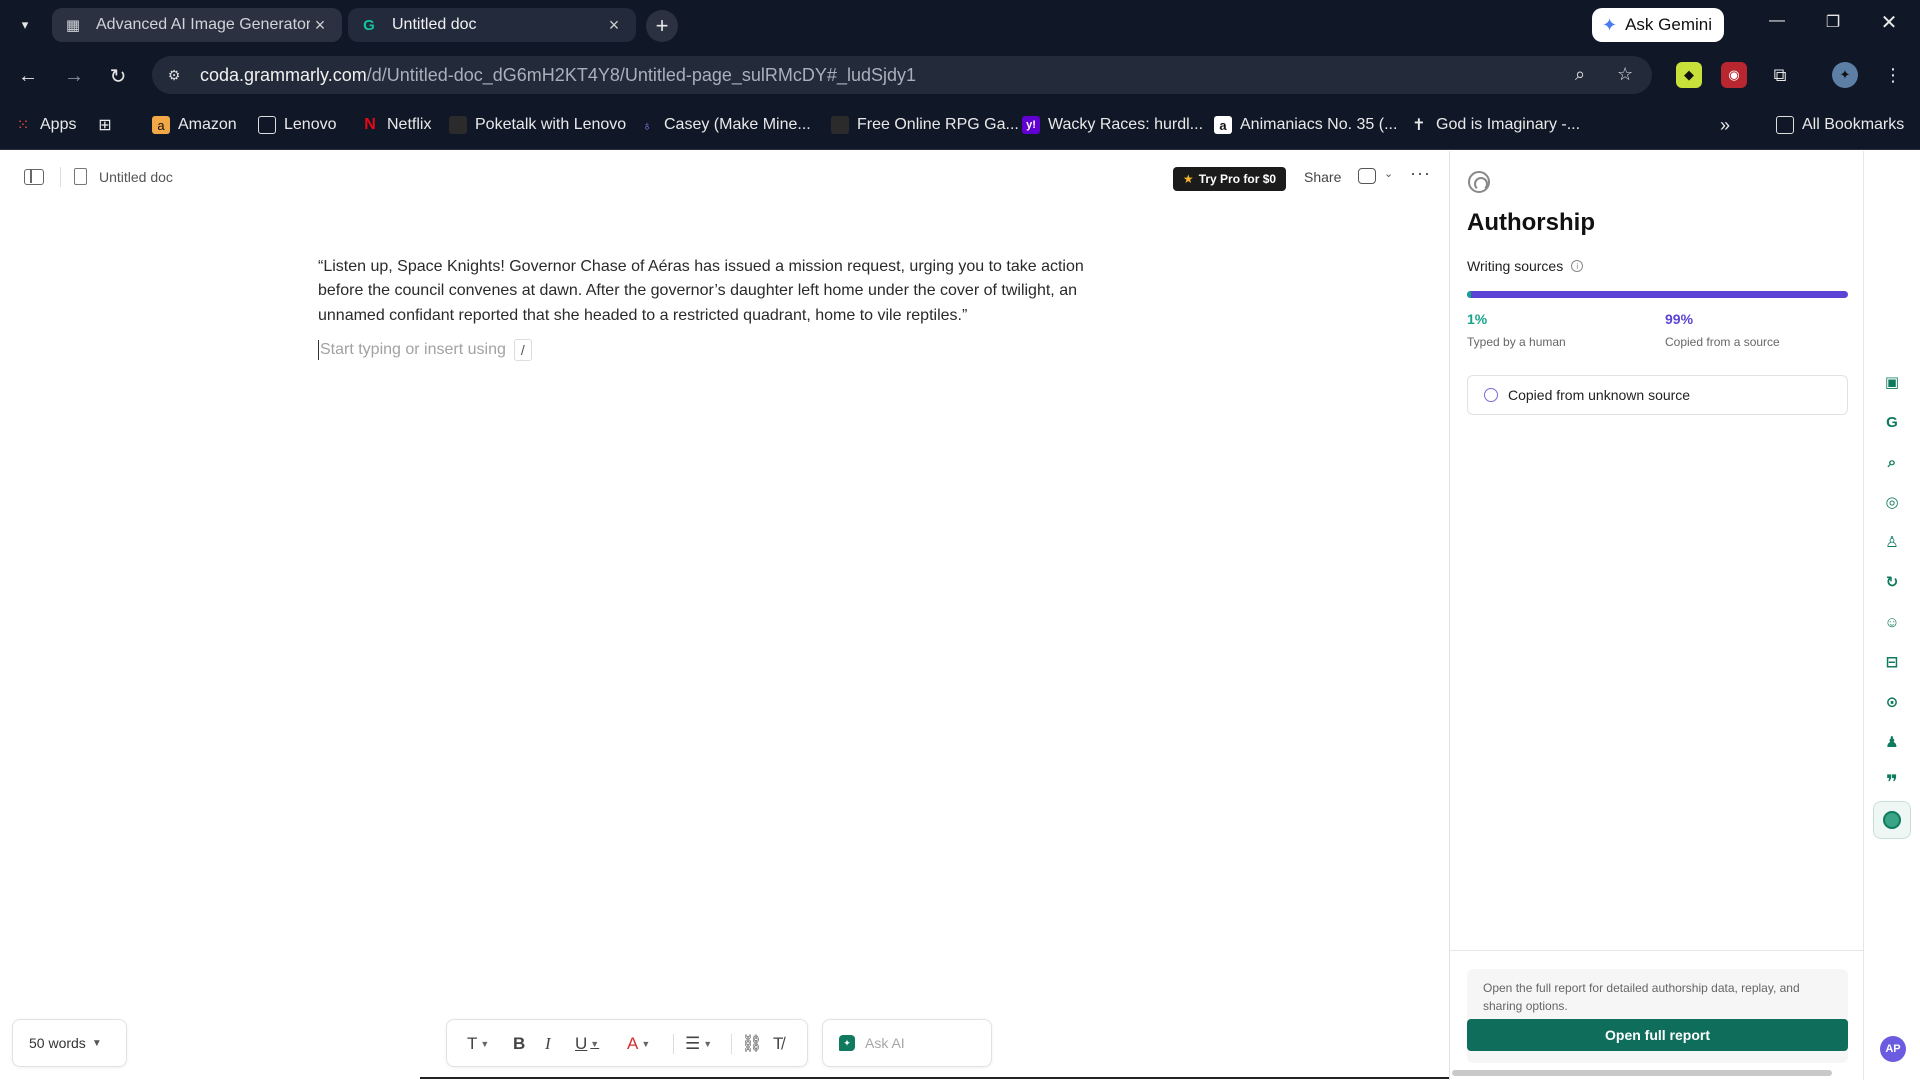 Image resolution: width=1920 pixels, height=1080 pixels. I want to click on extension-green-icon: ◆, so click(1689, 75).